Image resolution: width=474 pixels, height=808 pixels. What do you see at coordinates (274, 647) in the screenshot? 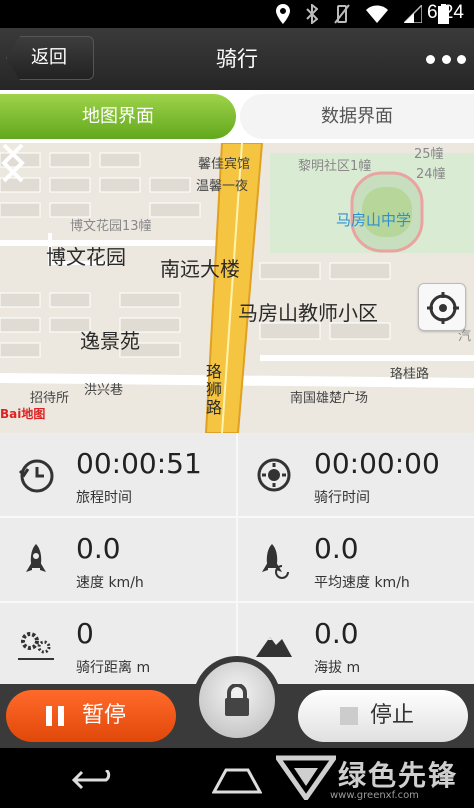
I see `mountain-icon` at bounding box center [274, 647].